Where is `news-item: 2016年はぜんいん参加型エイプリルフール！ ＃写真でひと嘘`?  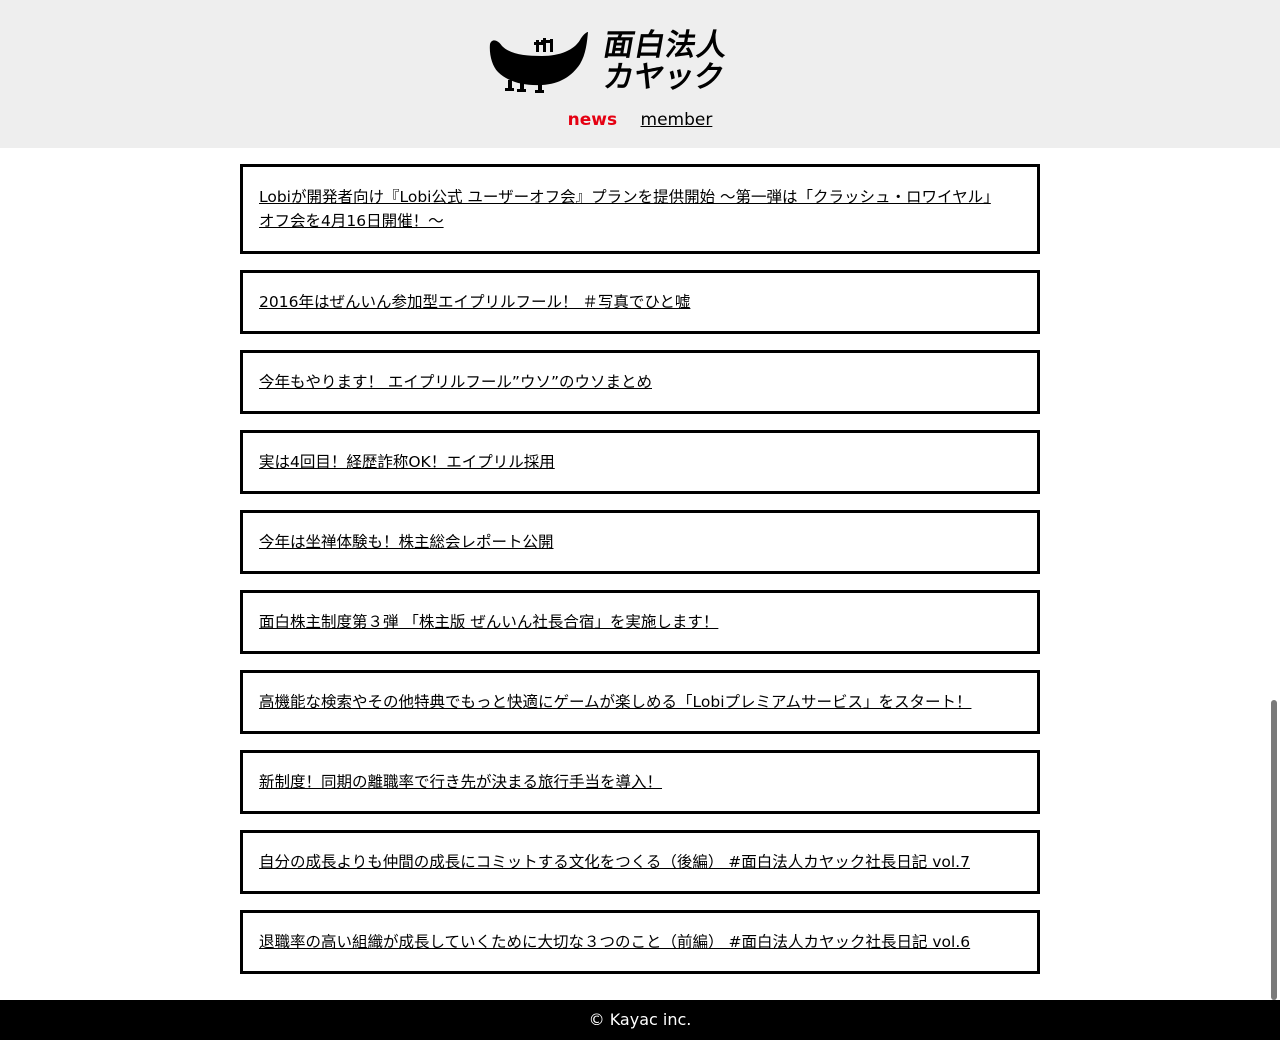
news-item: 2016年はぜんいん参加型エイプリルフール！ ＃写真でひと嘘 is located at coordinates (640, 302).